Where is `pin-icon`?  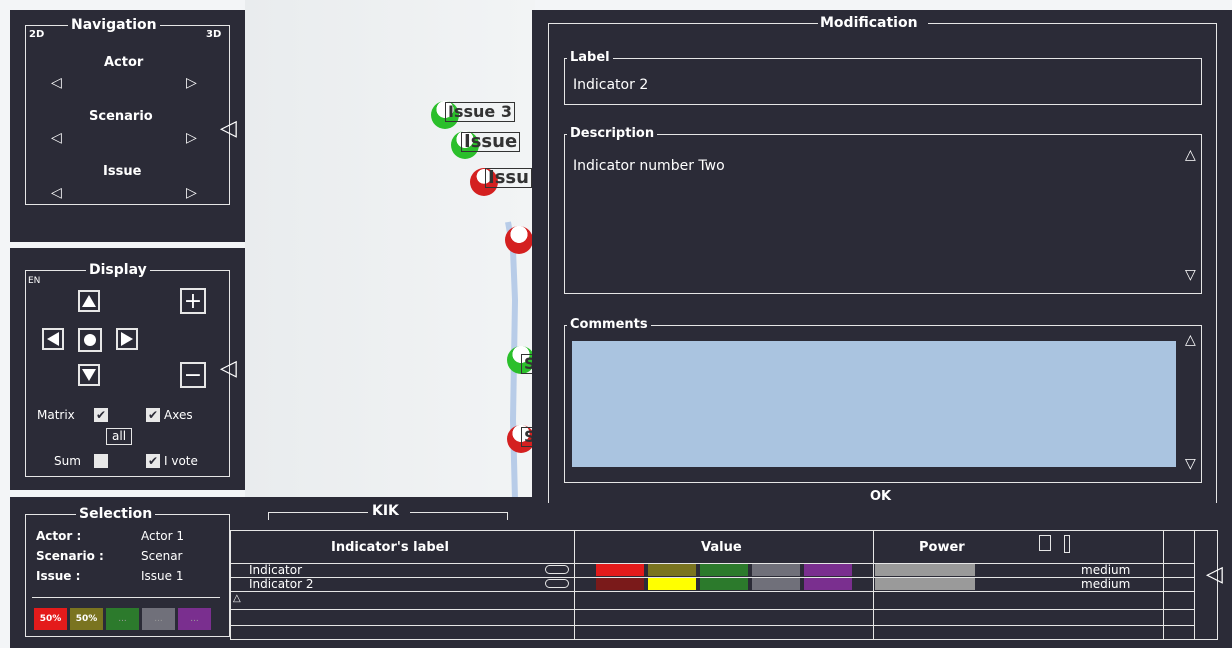
pin-icon is located at coordinates (1067, 544).